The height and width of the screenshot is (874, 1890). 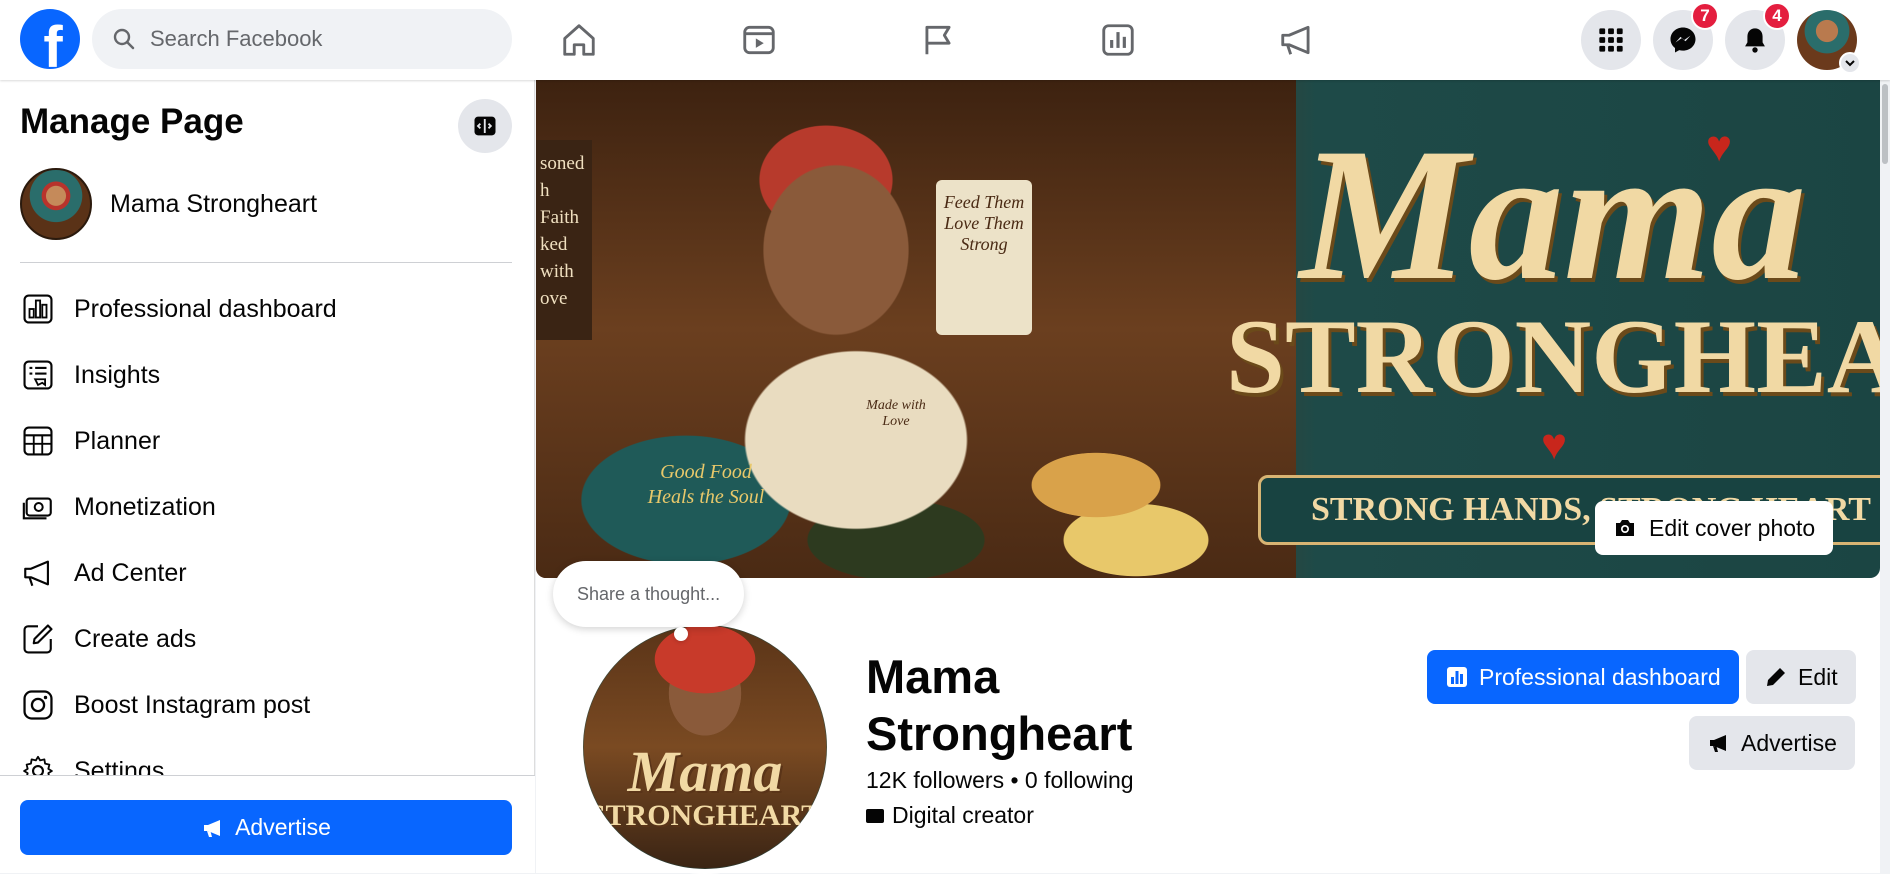 I want to click on sidebar-item-label: Professional dashboard, so click(x=205, y=308).